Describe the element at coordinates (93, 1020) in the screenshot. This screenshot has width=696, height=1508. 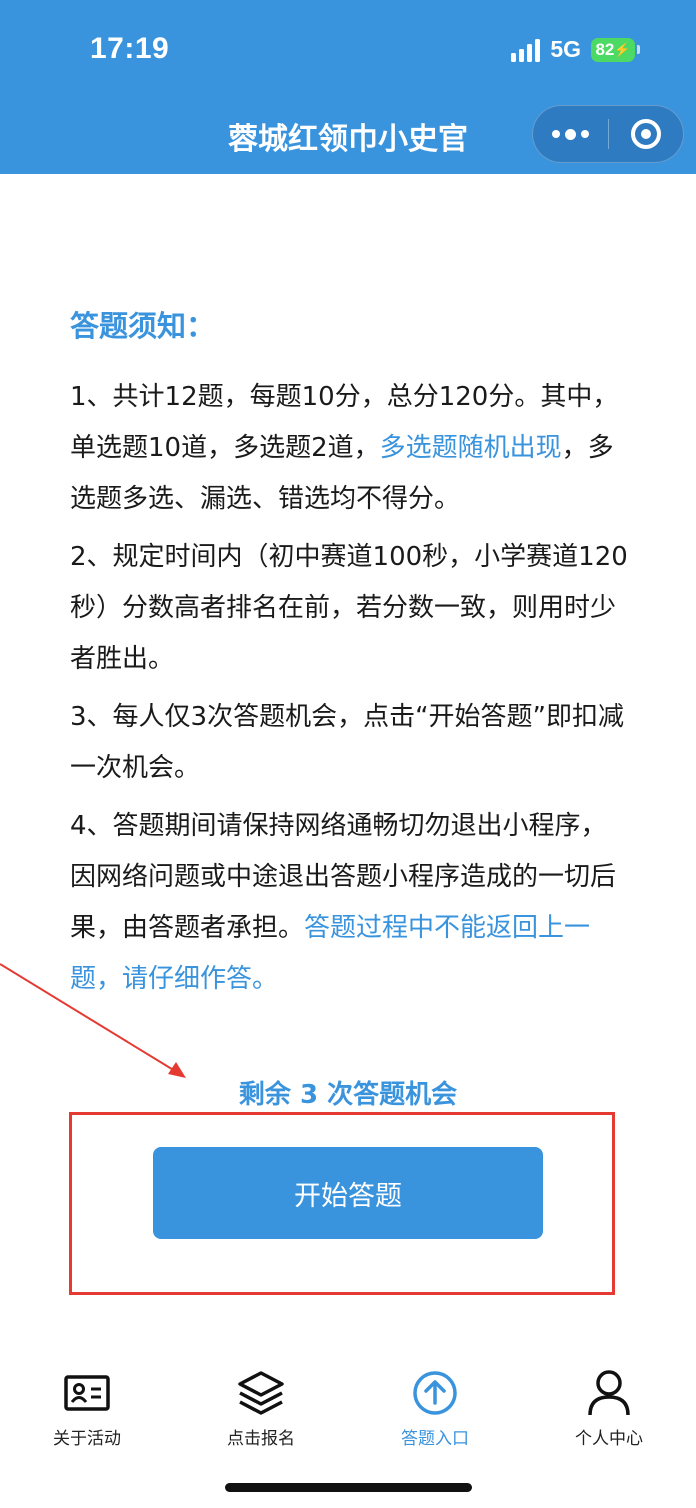
I see `annotation-arrow` at that location.